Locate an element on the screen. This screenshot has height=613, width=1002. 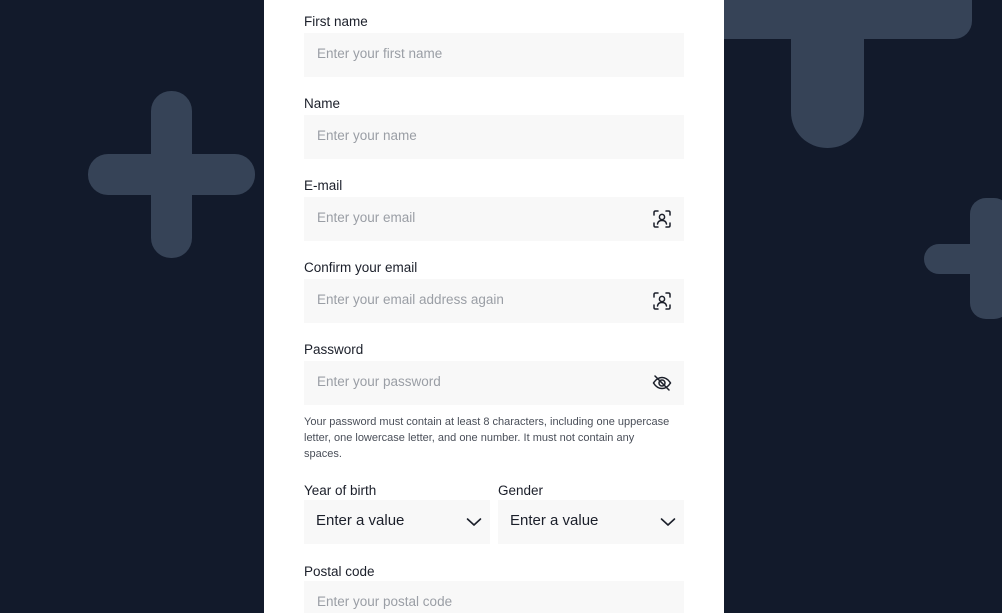
first-name-field: First name Enter your first name is located at coordinates (494, 45).